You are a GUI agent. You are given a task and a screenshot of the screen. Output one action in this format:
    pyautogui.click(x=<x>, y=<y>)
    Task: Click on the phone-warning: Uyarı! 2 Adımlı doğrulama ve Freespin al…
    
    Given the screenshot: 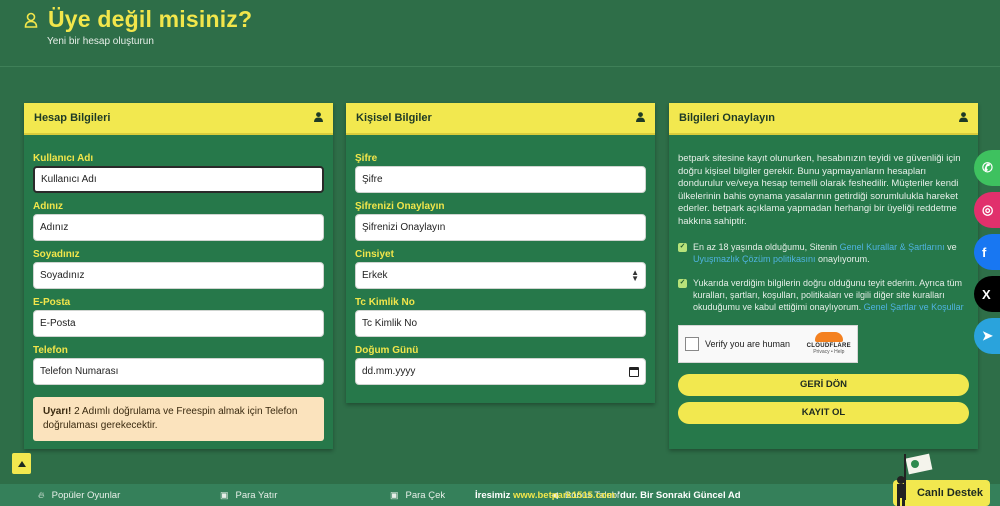 What is the action you would take?
    pyautogui.click(x=178, y=419)
    